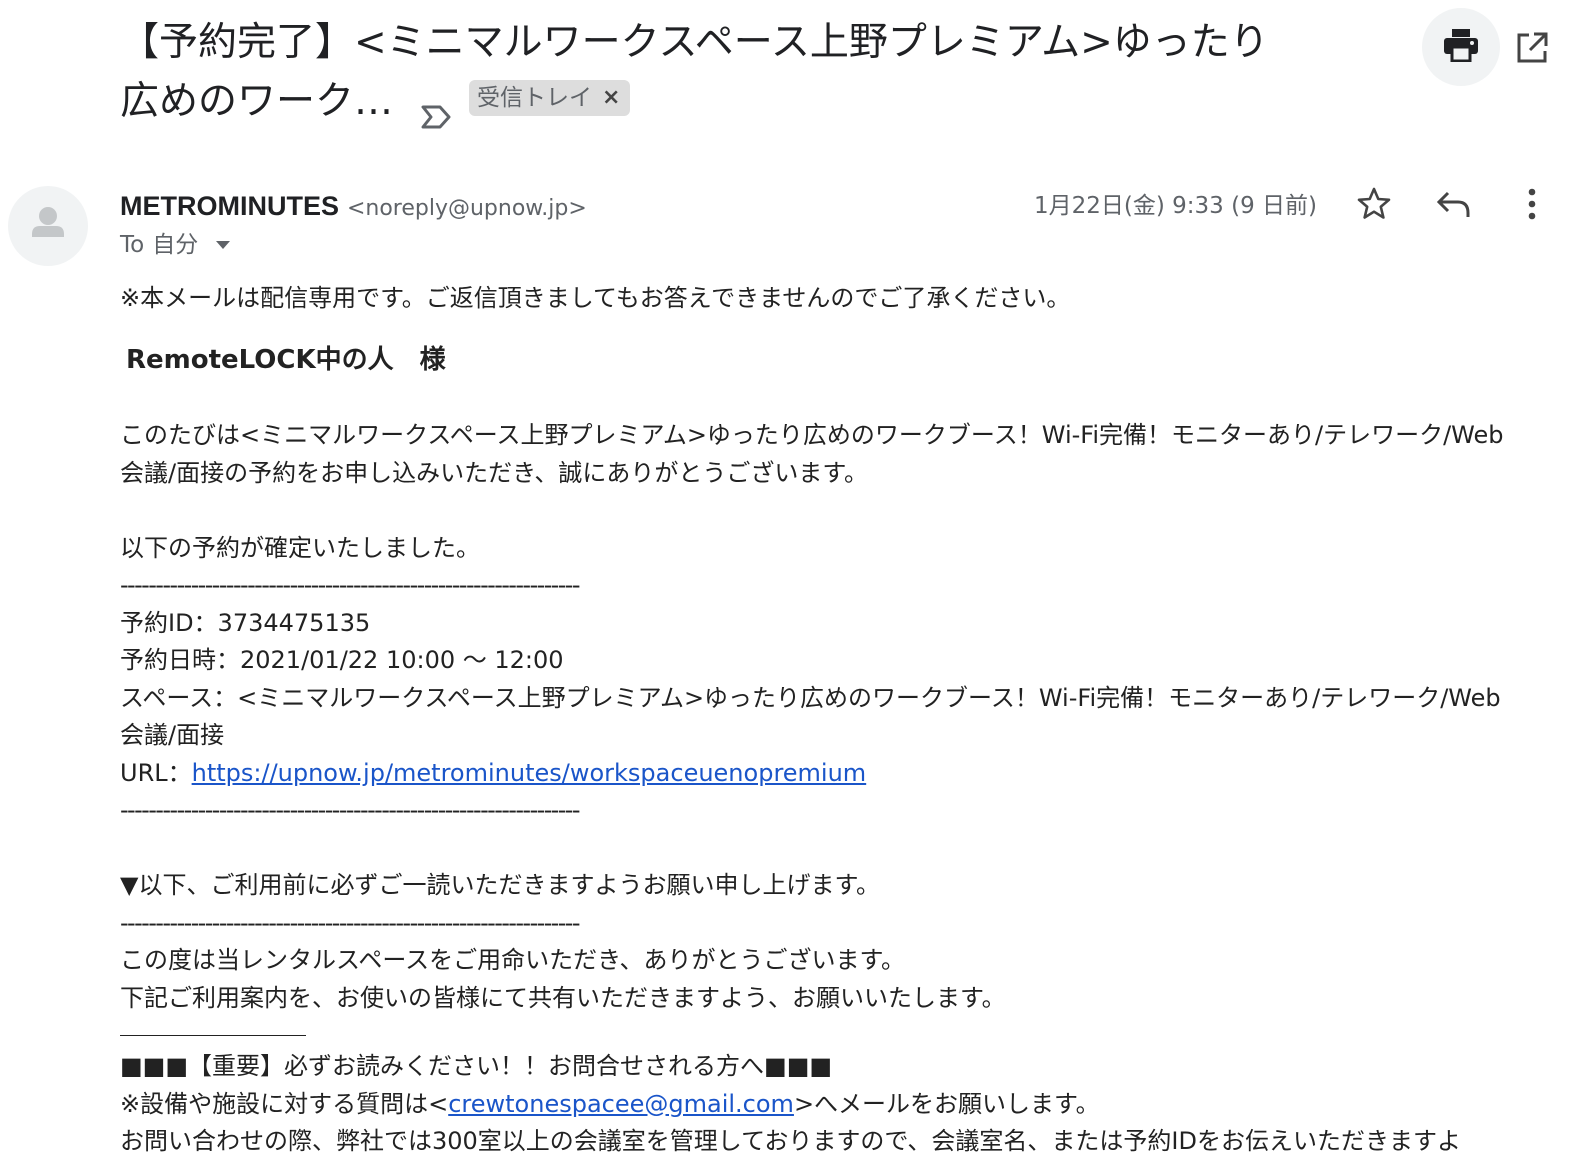 The width and height of the screenshot is (1584, 1170). I want to click on more-vert-icon, so click(1532, 206).